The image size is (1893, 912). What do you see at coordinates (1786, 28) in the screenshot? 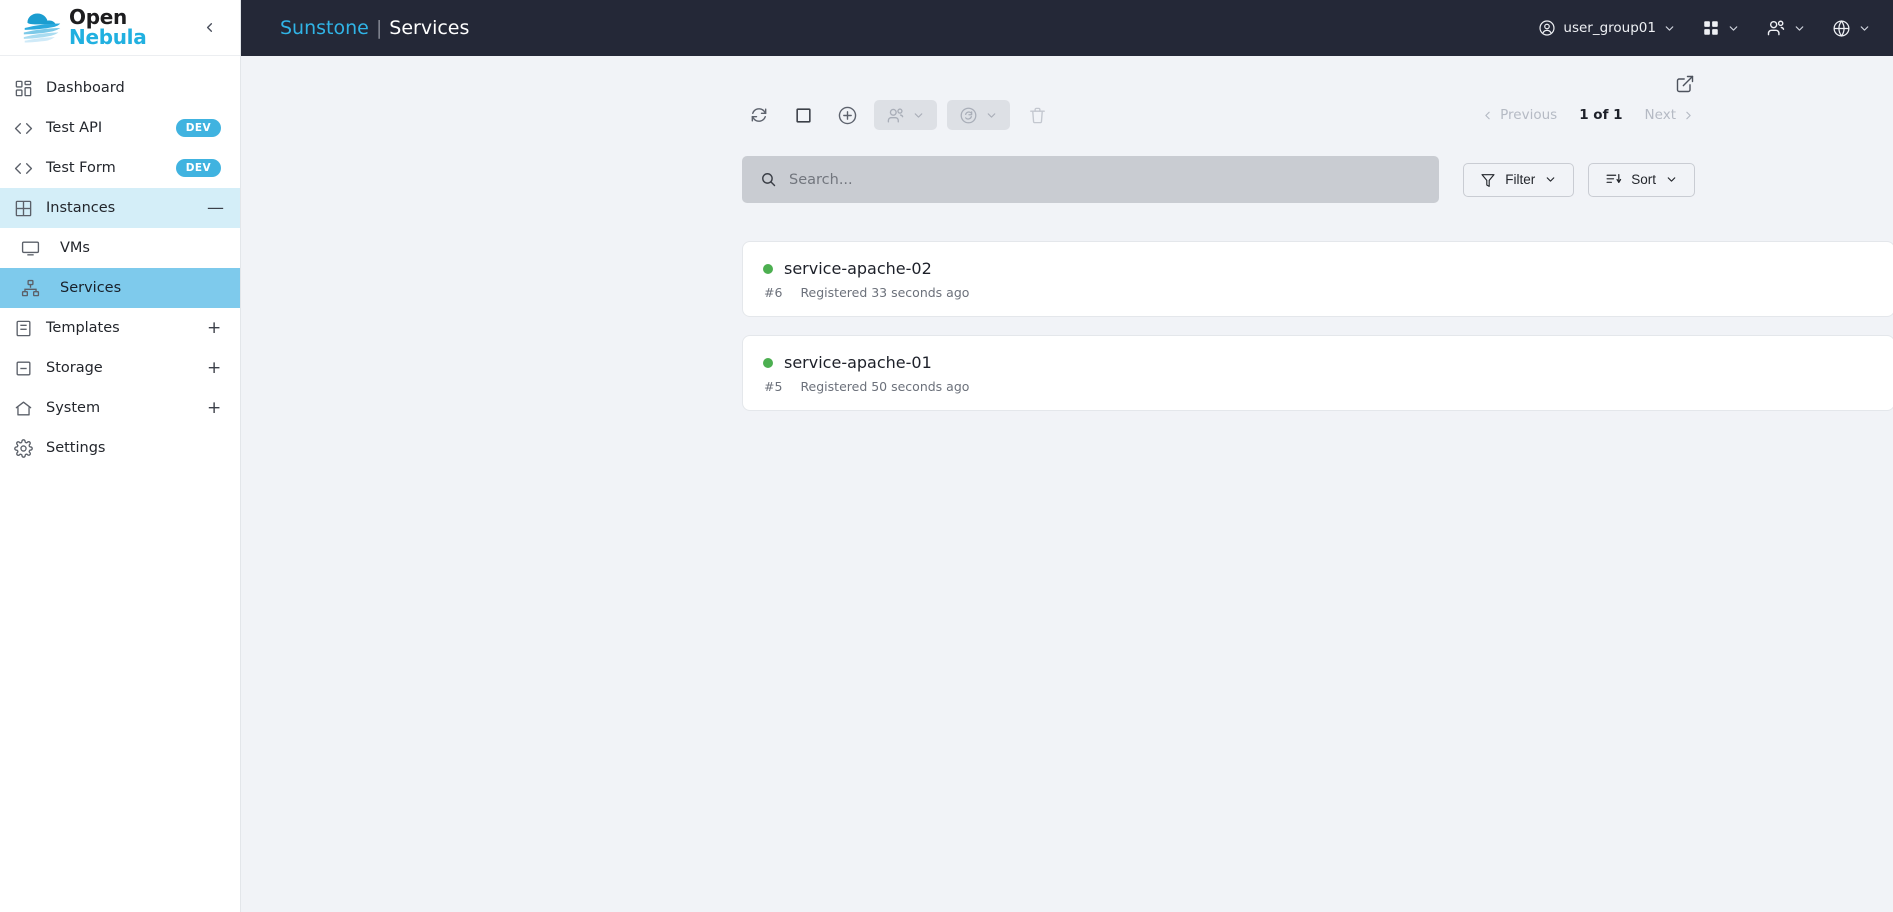
I see `group-menu-button` at bounding box center [1786, 28].